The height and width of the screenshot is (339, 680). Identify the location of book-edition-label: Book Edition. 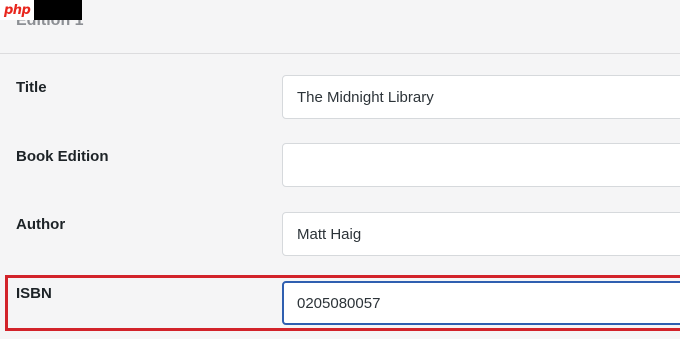
(62, 156).